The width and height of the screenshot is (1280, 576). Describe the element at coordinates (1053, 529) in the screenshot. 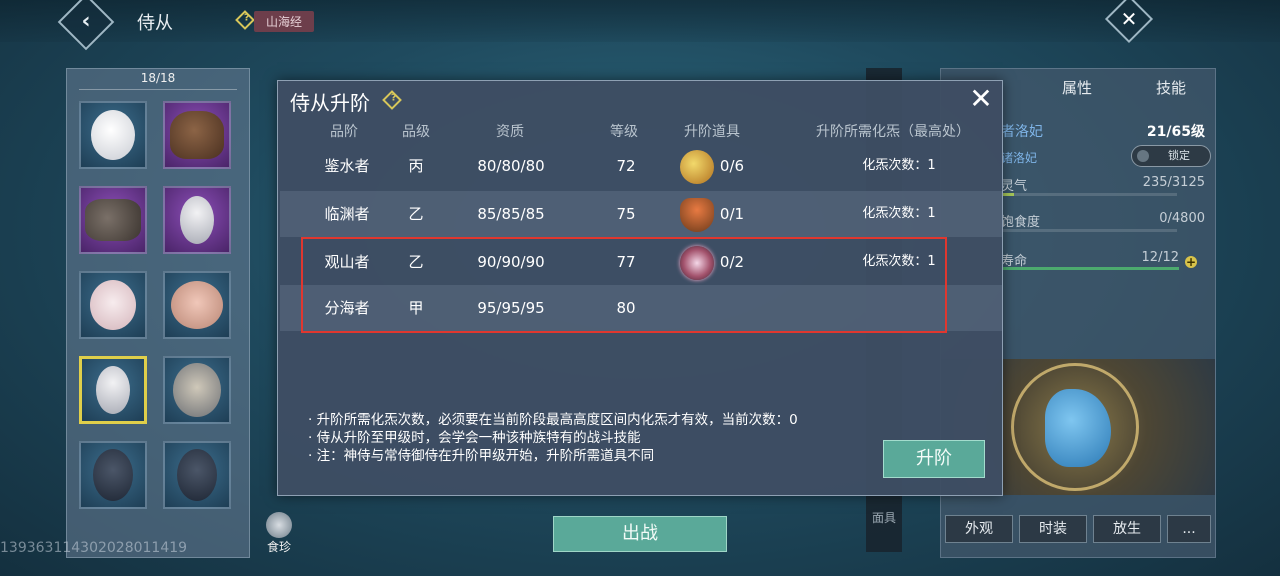

I see `fashion-button: 时装` at that location.